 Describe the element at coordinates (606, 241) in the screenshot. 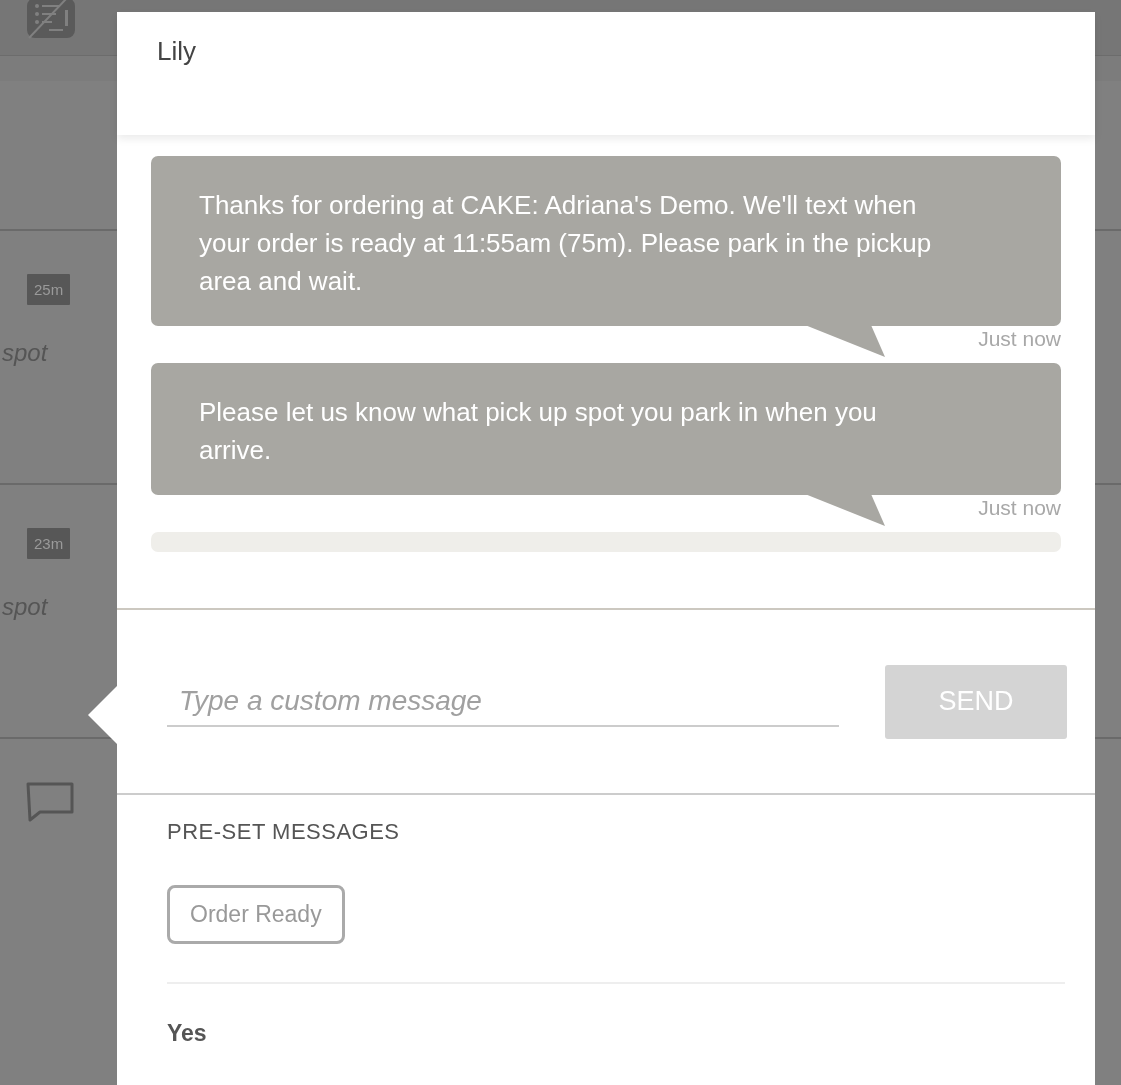

I see `message-bubble: Thanks for ordering at CAKE: Adriana's Demo. We'll text when your order is ready at 11:55am (75m). Please park in the pickup area and wait.` at that location.